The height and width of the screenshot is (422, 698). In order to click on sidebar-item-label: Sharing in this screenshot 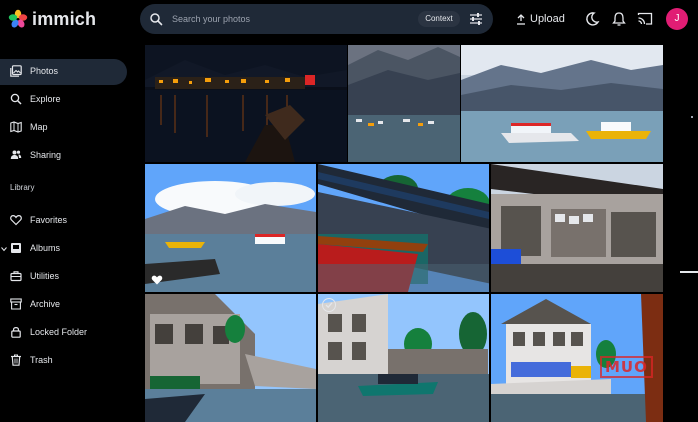, I will do `click(46, 155)`.